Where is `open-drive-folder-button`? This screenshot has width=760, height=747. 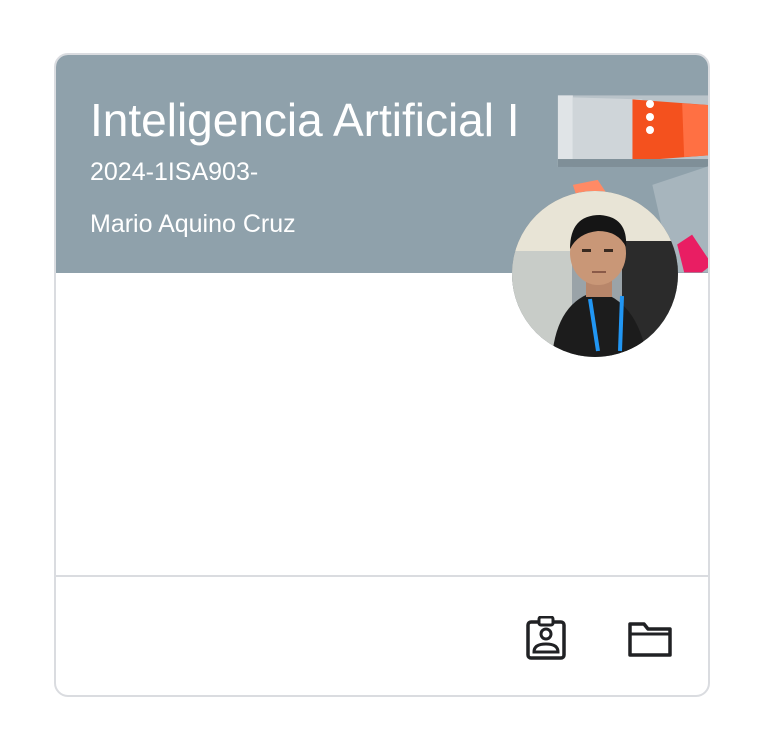 open-drive-folder-button is located at coordinates (650, 639).